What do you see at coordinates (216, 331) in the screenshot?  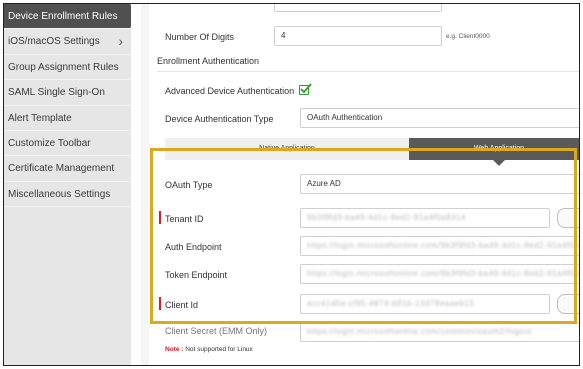 I see `client-secret-label: Client Secret (EMM Only)` at bounding box center [216, 331].